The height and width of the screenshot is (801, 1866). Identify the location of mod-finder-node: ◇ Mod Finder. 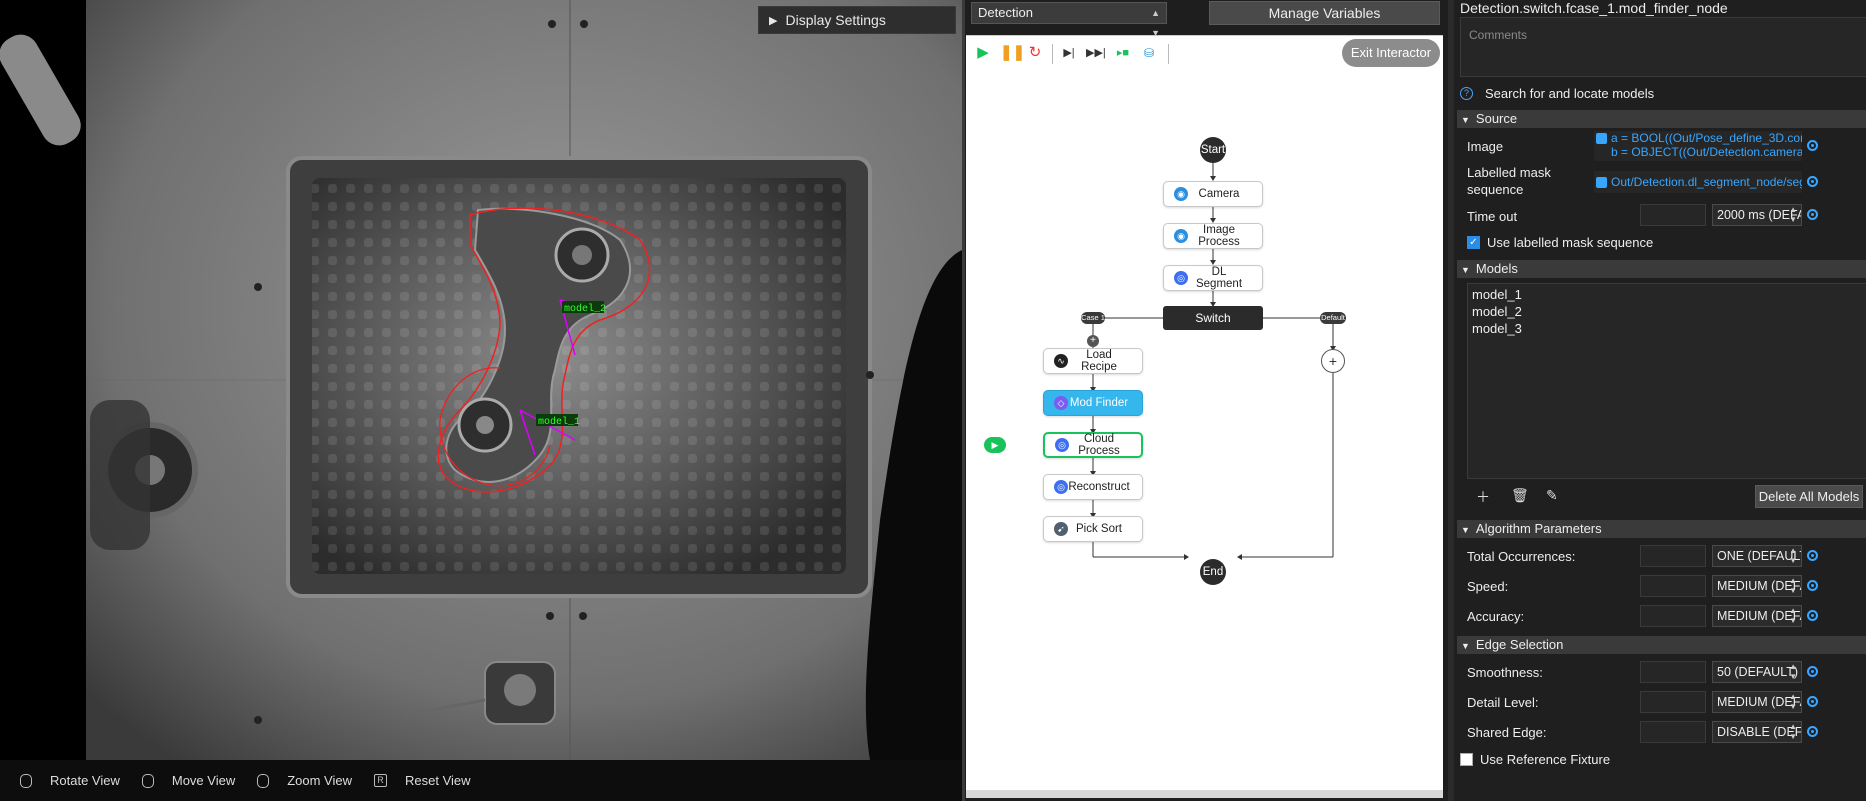
(1093, 403).